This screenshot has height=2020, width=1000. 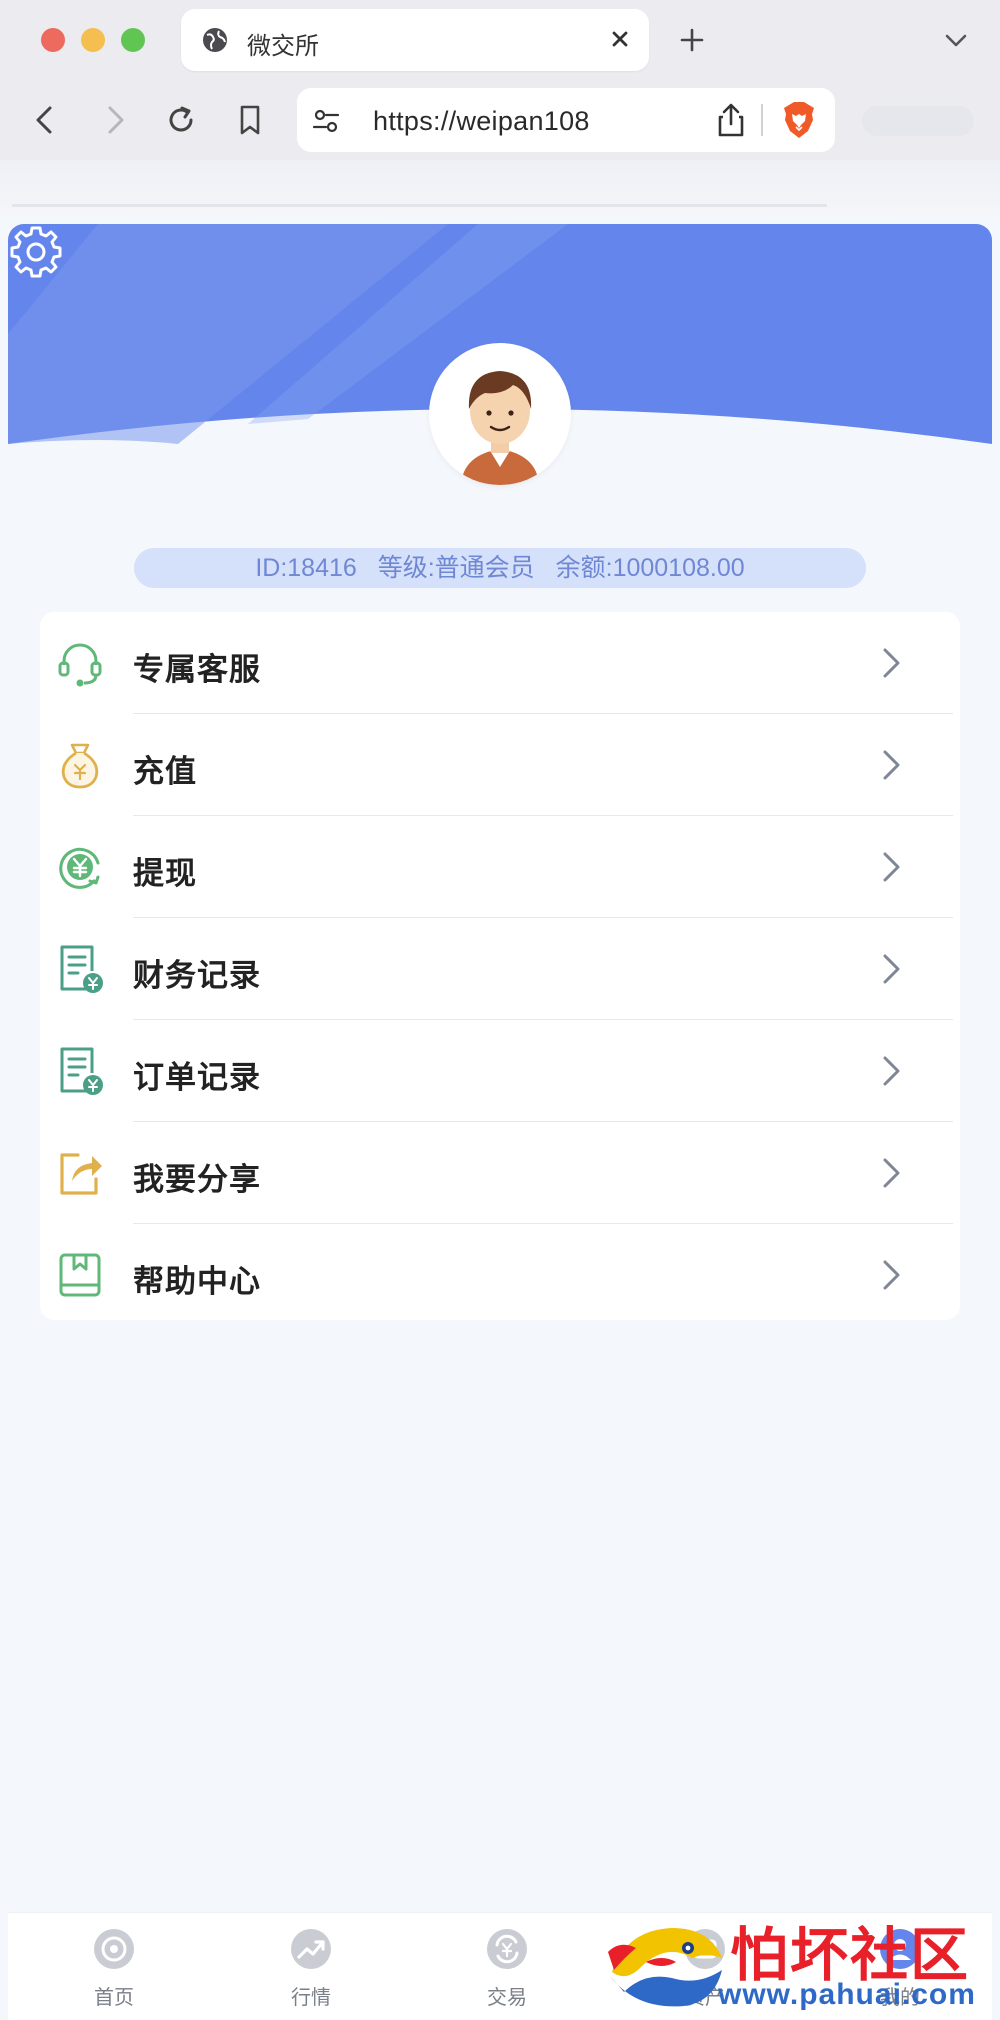 I want to click on site-settings-icon, so click(x=326, y=121).